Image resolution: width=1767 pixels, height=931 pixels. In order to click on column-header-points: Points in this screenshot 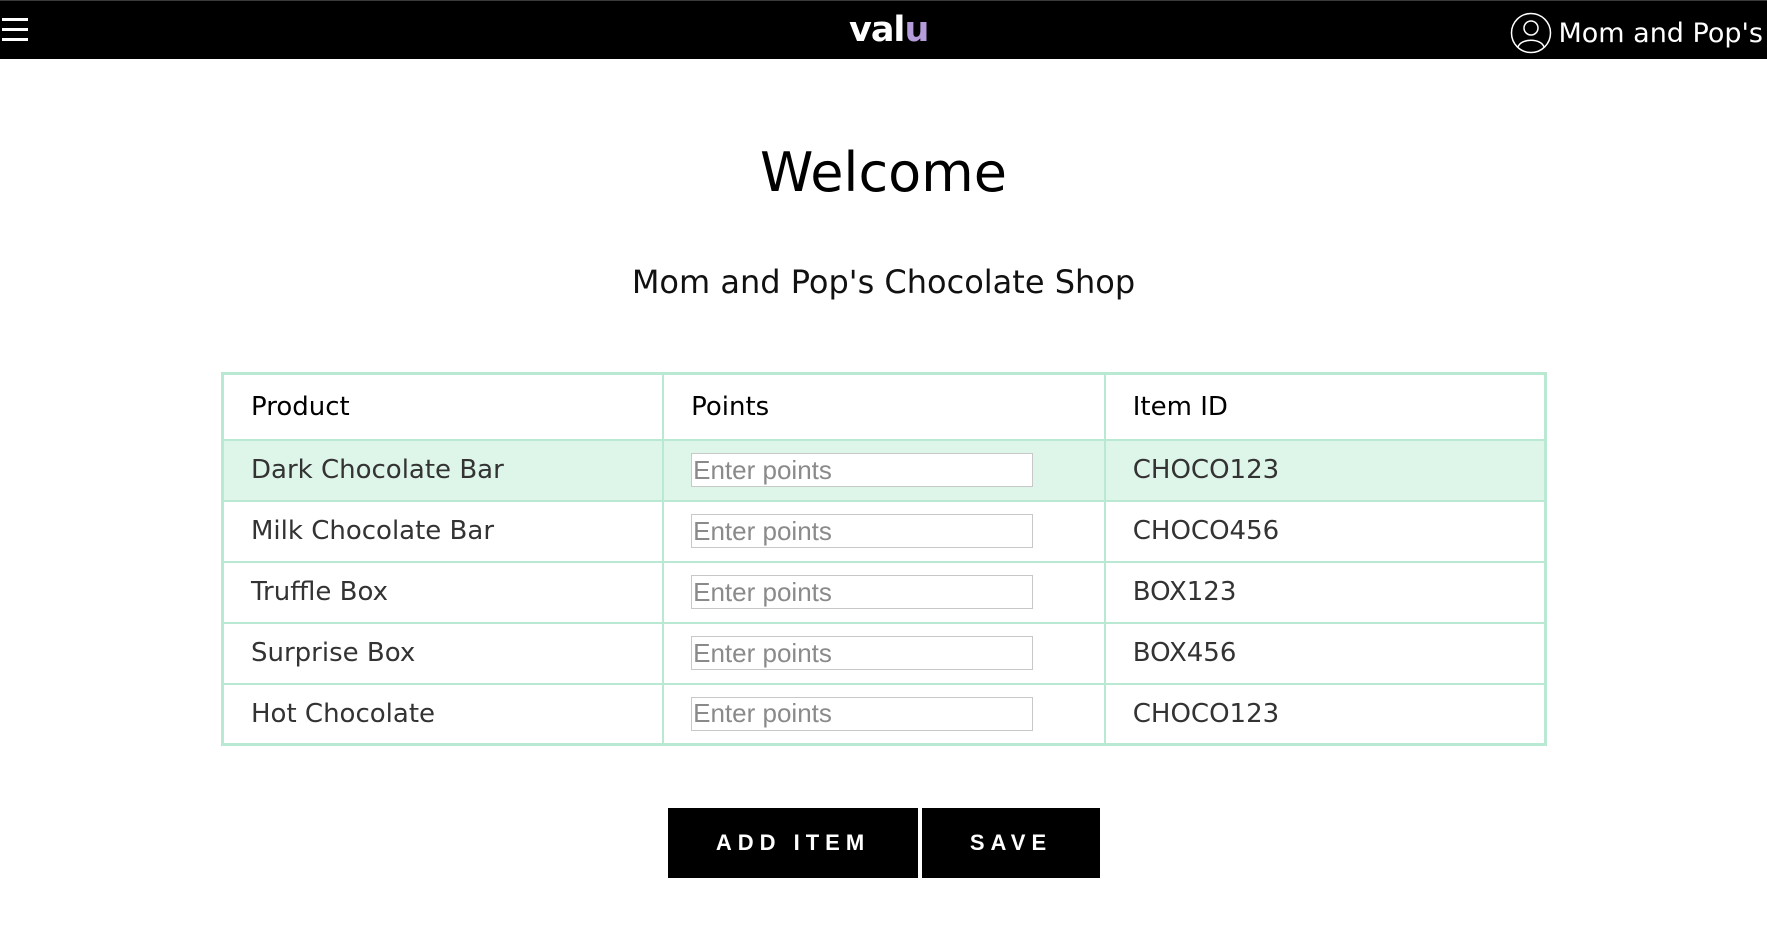, I will do `click(884, 406)`.